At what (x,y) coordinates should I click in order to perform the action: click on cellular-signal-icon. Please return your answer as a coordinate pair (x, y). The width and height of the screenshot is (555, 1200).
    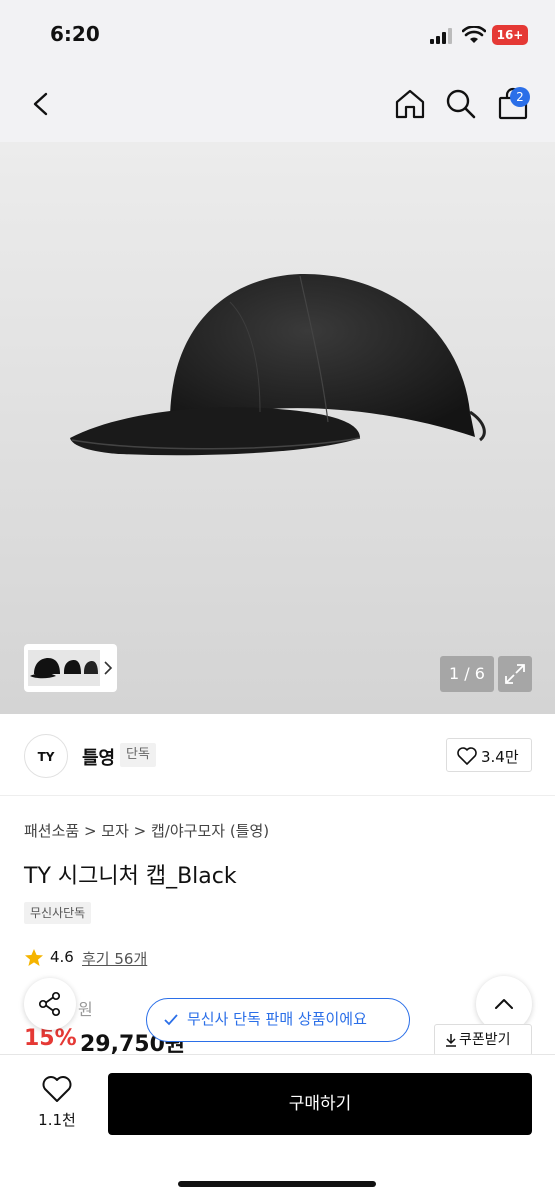
    Looking at the image, I should click on (441, 36).